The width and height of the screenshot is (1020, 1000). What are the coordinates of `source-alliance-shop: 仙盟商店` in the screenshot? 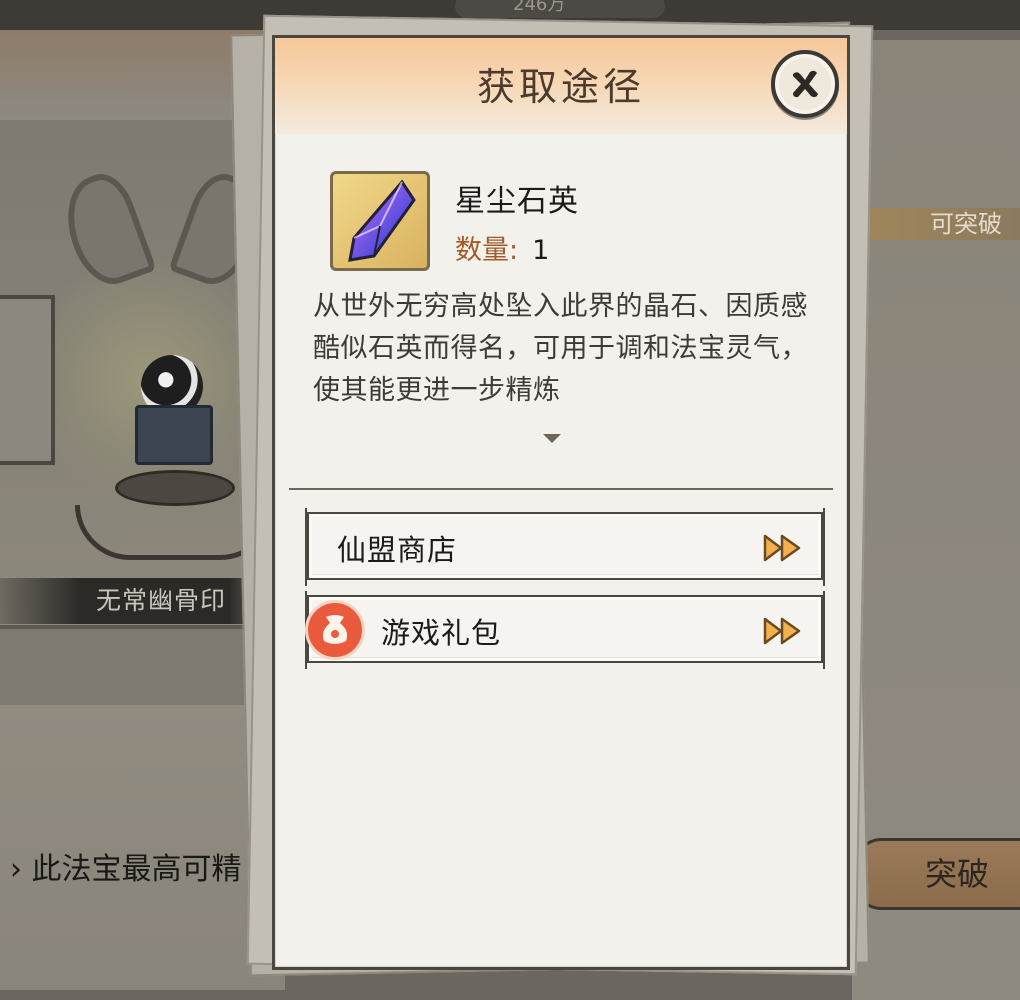 It's located at (565, 547).